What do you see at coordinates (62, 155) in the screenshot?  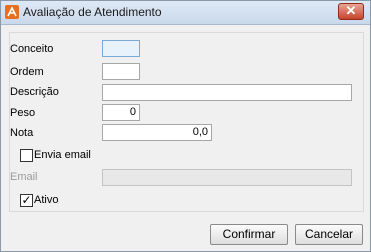 I see `envia-email-label: Envia email` at bounding box center [62, 155].